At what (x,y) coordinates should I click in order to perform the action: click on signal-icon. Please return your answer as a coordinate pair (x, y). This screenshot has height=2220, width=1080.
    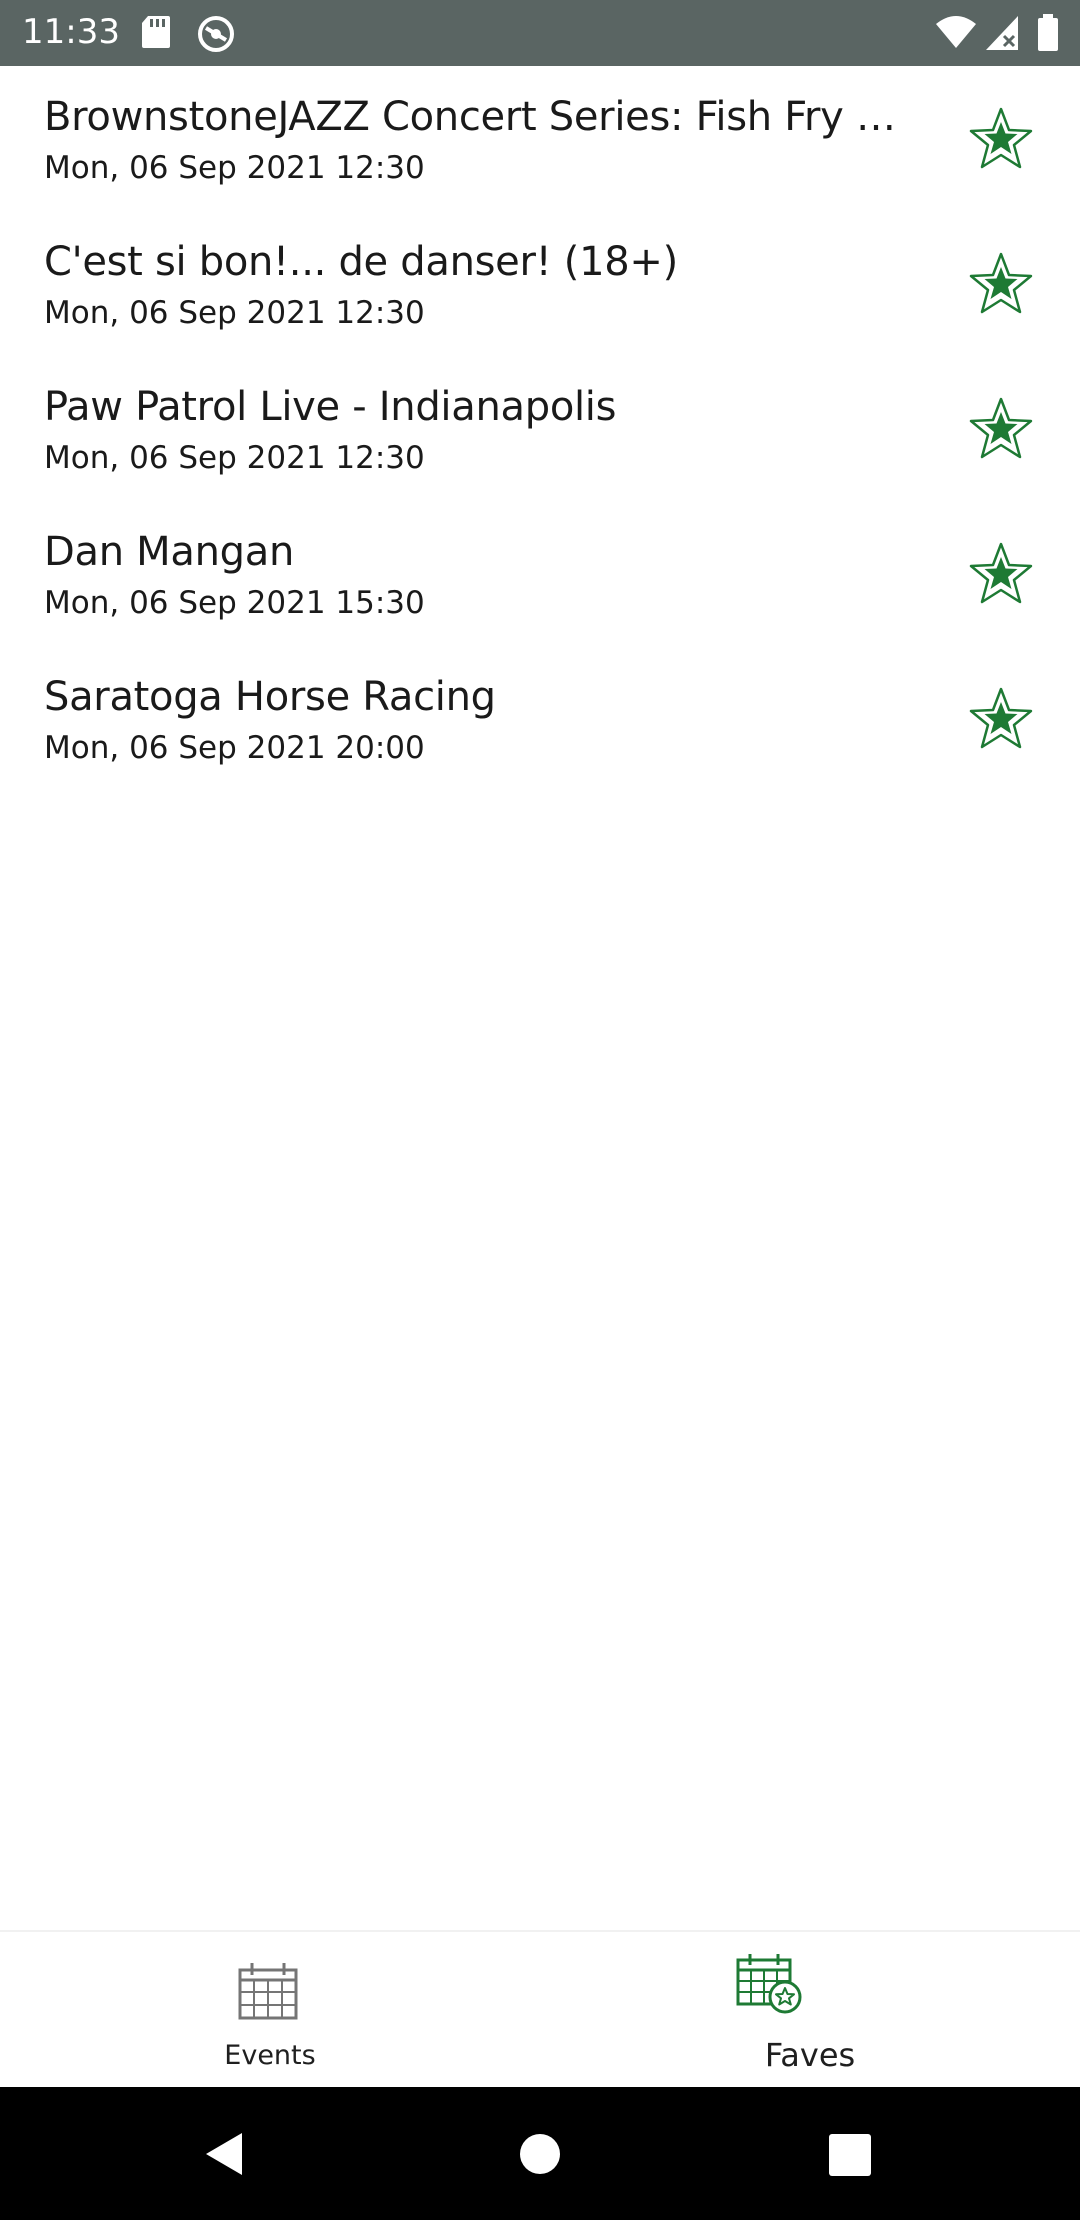
    Looking at the image, I should click on (1002, 33).